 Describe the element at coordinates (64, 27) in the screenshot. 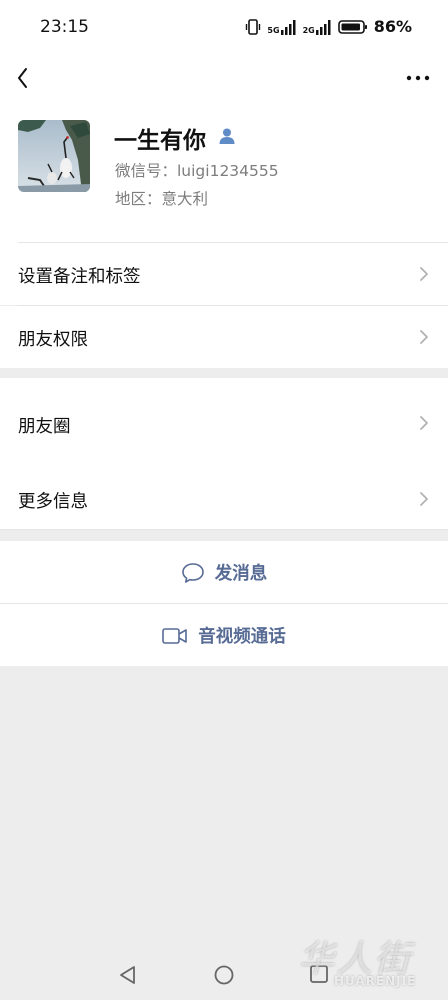

I see `status-time: 23:15` at that location.